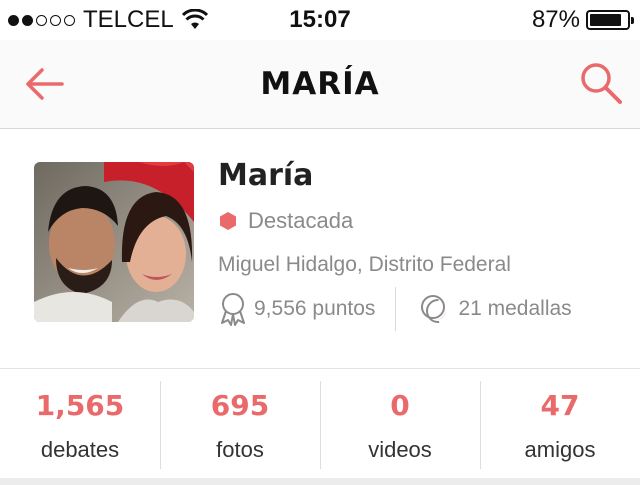 The height and width of the screenshot is (485, 640). I want to click on hexagon-badge-icon, so click(228, 221).